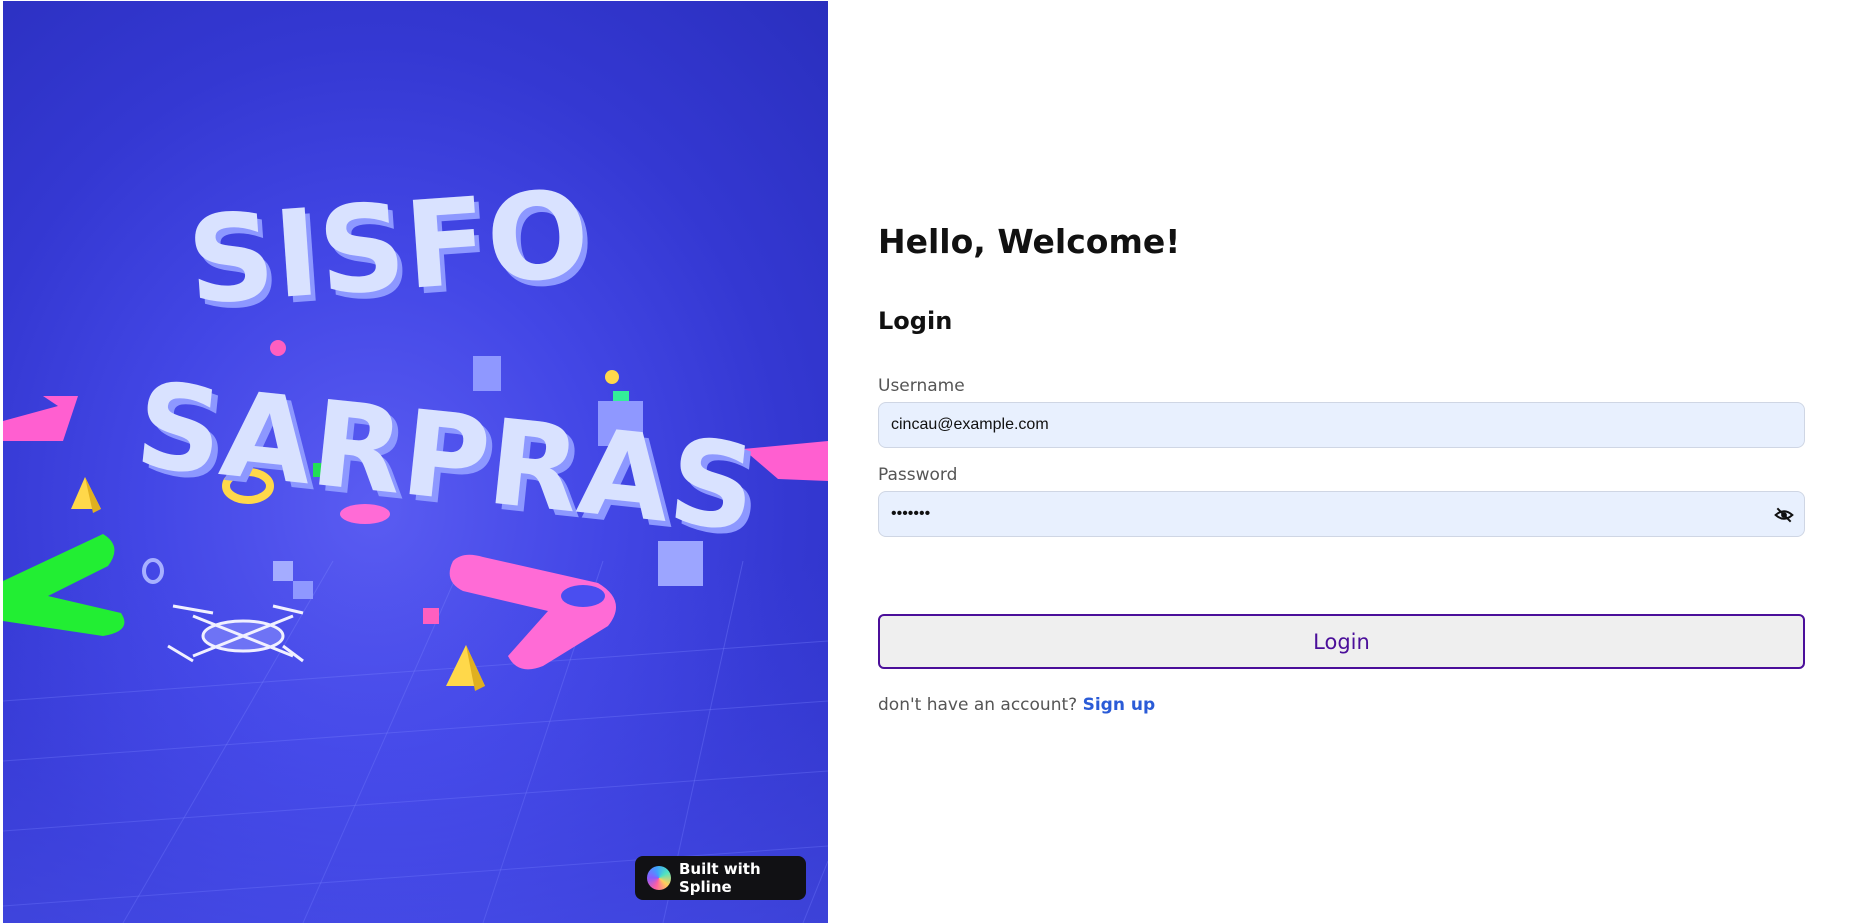  I want to click on login-button: Login, so click(1341, 641).